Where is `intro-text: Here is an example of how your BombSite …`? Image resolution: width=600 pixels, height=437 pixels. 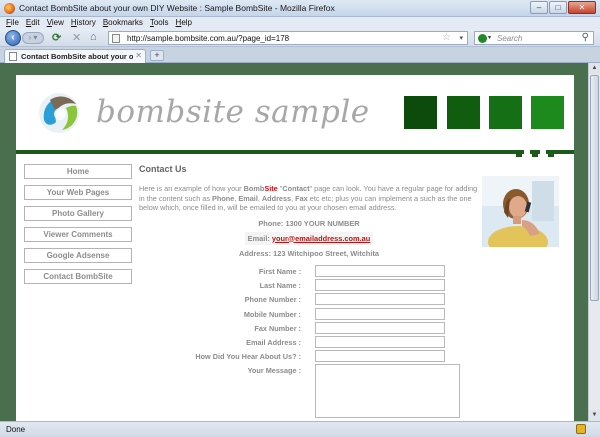
intro-text: Here is an example of how your BombSite … is located at coordinates (308, 198).